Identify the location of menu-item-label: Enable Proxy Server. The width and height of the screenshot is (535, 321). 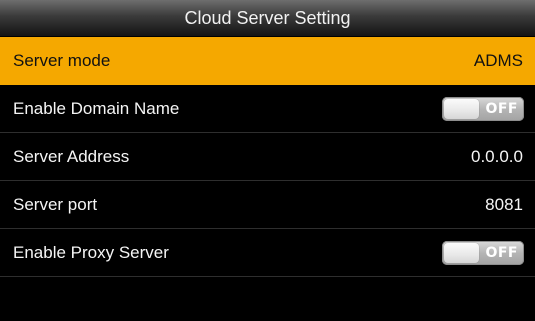
(91, 252).